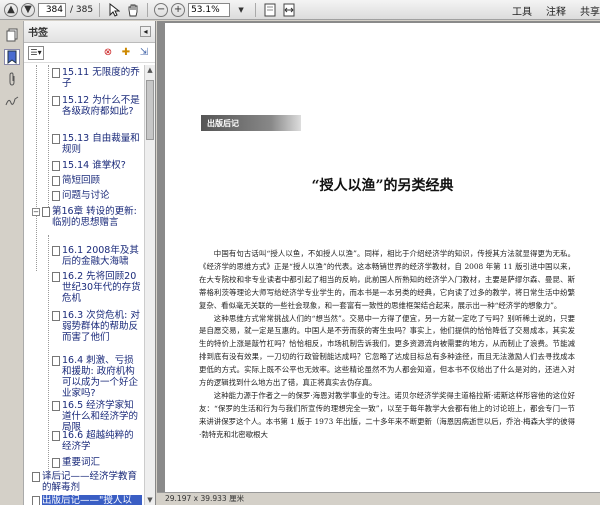  What do you see at coordinates (89, 32) in the screenshot?
I see `bookmarks-panel-header: 书签 ◂` at bounding box center [89, 32].